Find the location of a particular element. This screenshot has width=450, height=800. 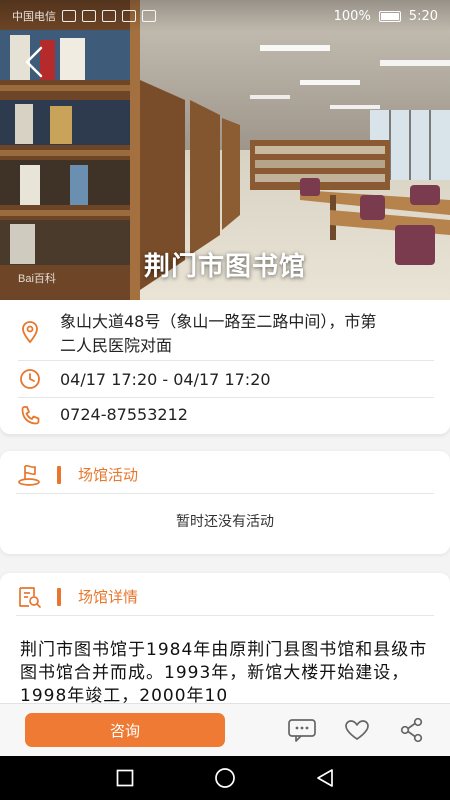

page-title: 荆门市图书馆 is located at coordinates (224, 267).